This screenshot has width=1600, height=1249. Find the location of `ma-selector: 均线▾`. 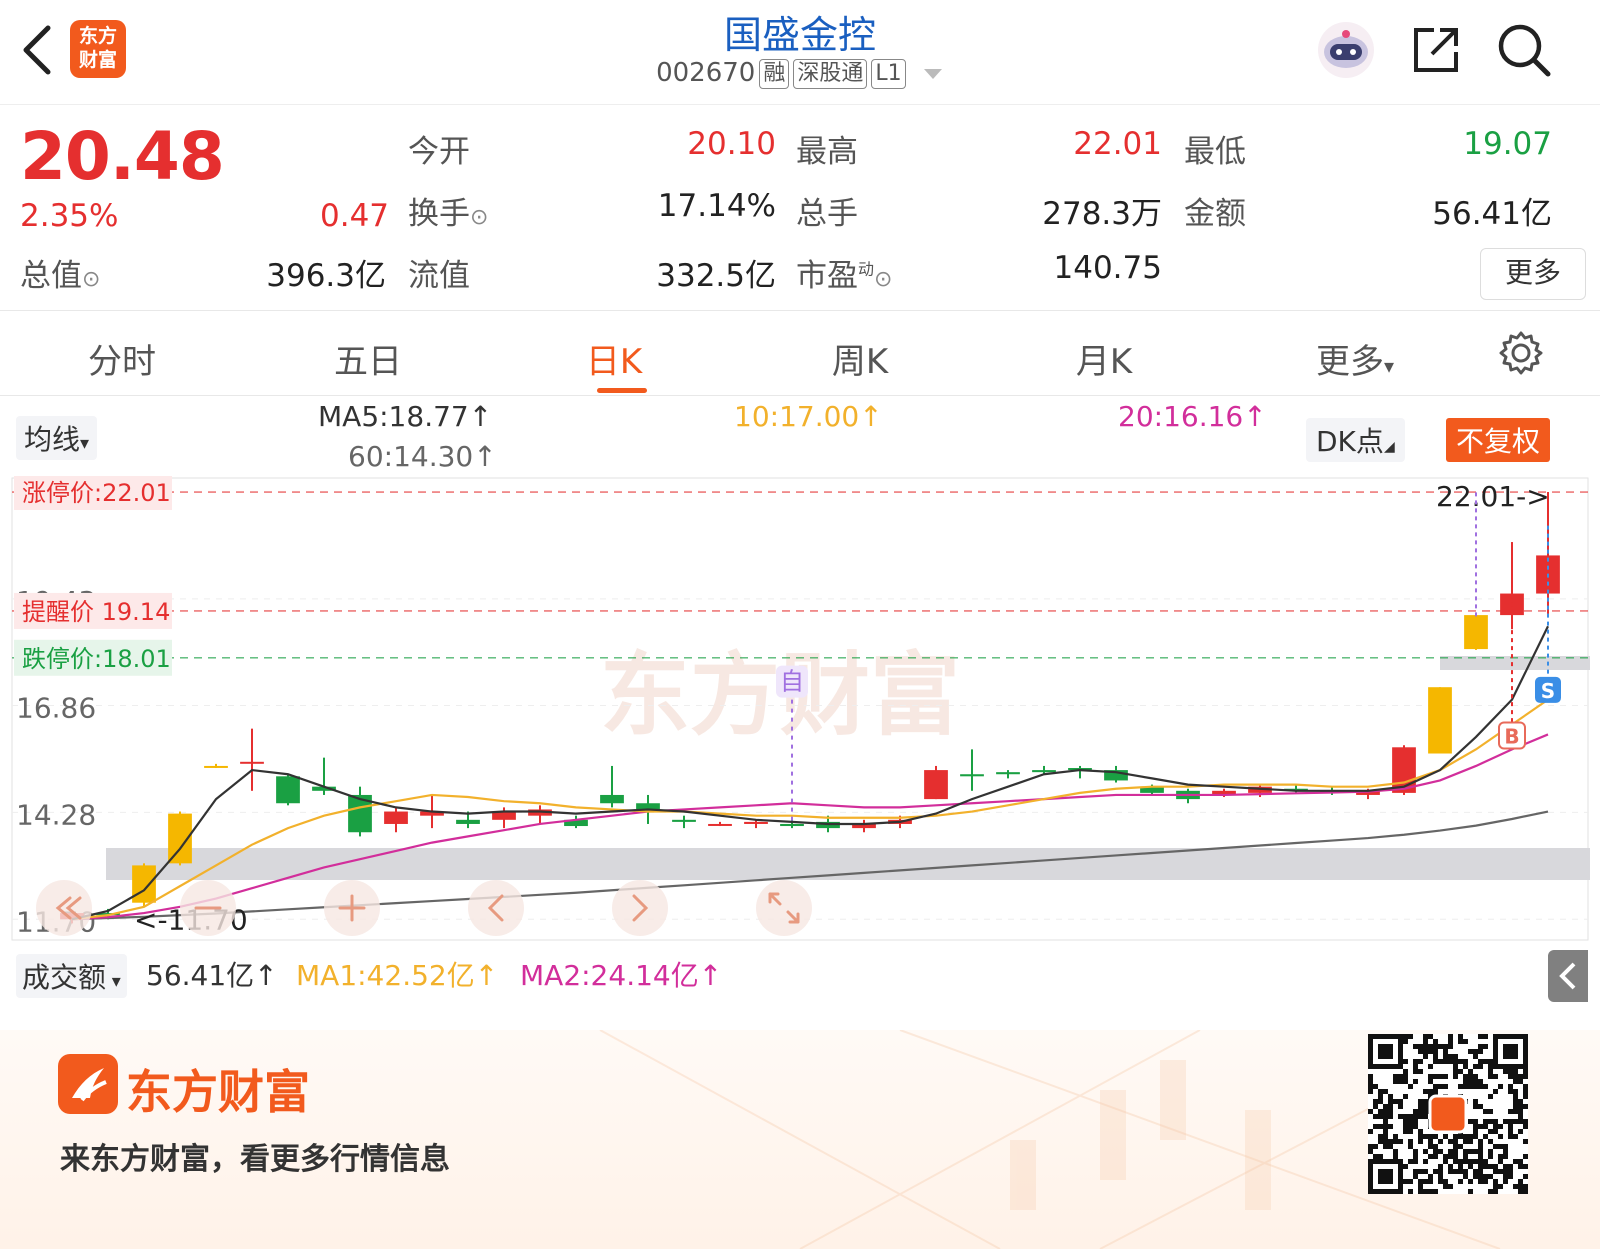

ma-selector: 均线▾ is located at coordinates (57, 438).